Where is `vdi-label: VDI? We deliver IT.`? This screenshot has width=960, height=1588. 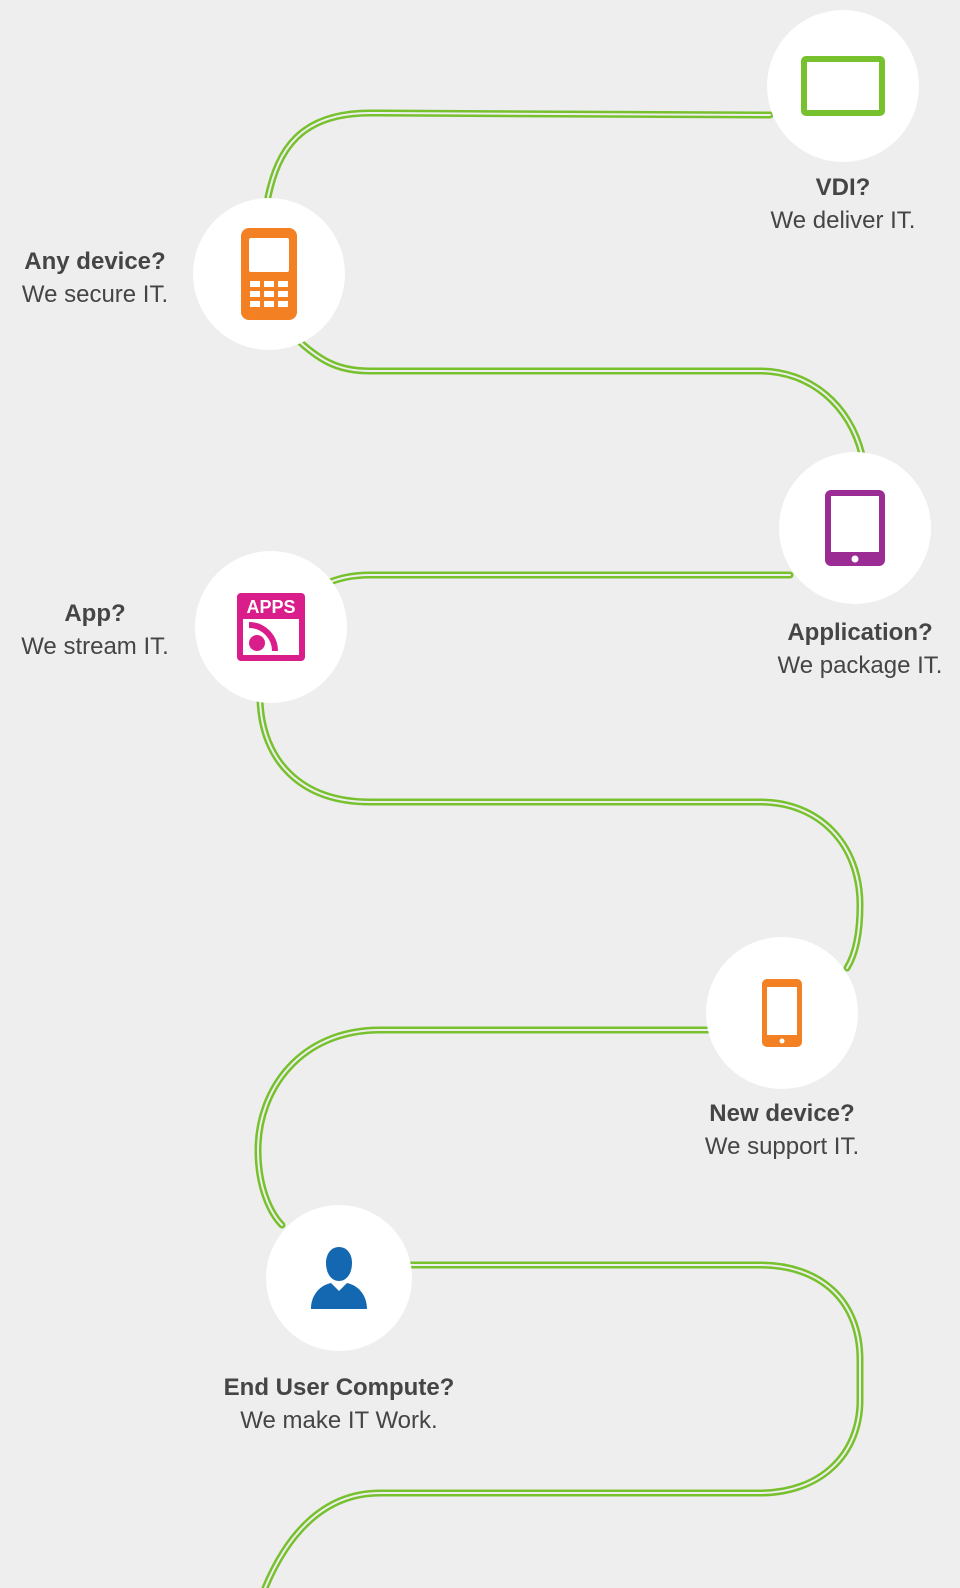
vdi-label: VDI? We deliver IT. is located at coordinates (843, 204).